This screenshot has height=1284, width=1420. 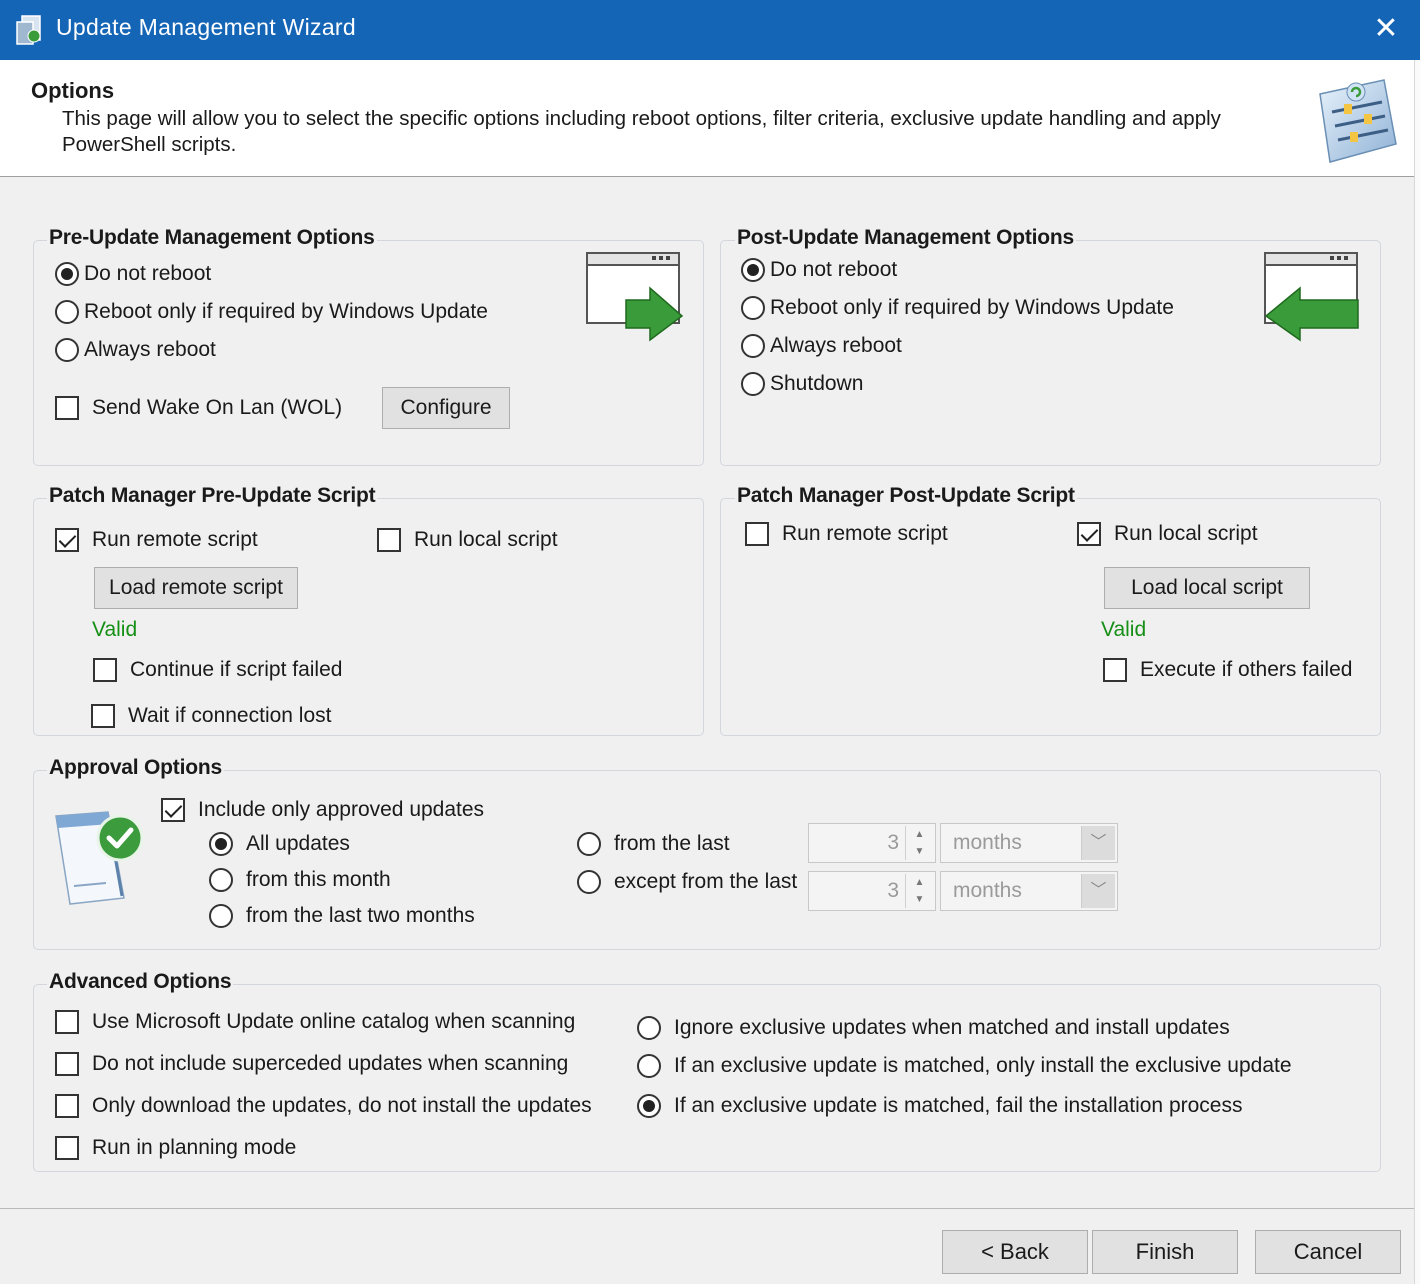 What do you see at coordinates (753, 384) in the screenshot?
I see `post-shutdown-radio` at bounding box center [753, 384].